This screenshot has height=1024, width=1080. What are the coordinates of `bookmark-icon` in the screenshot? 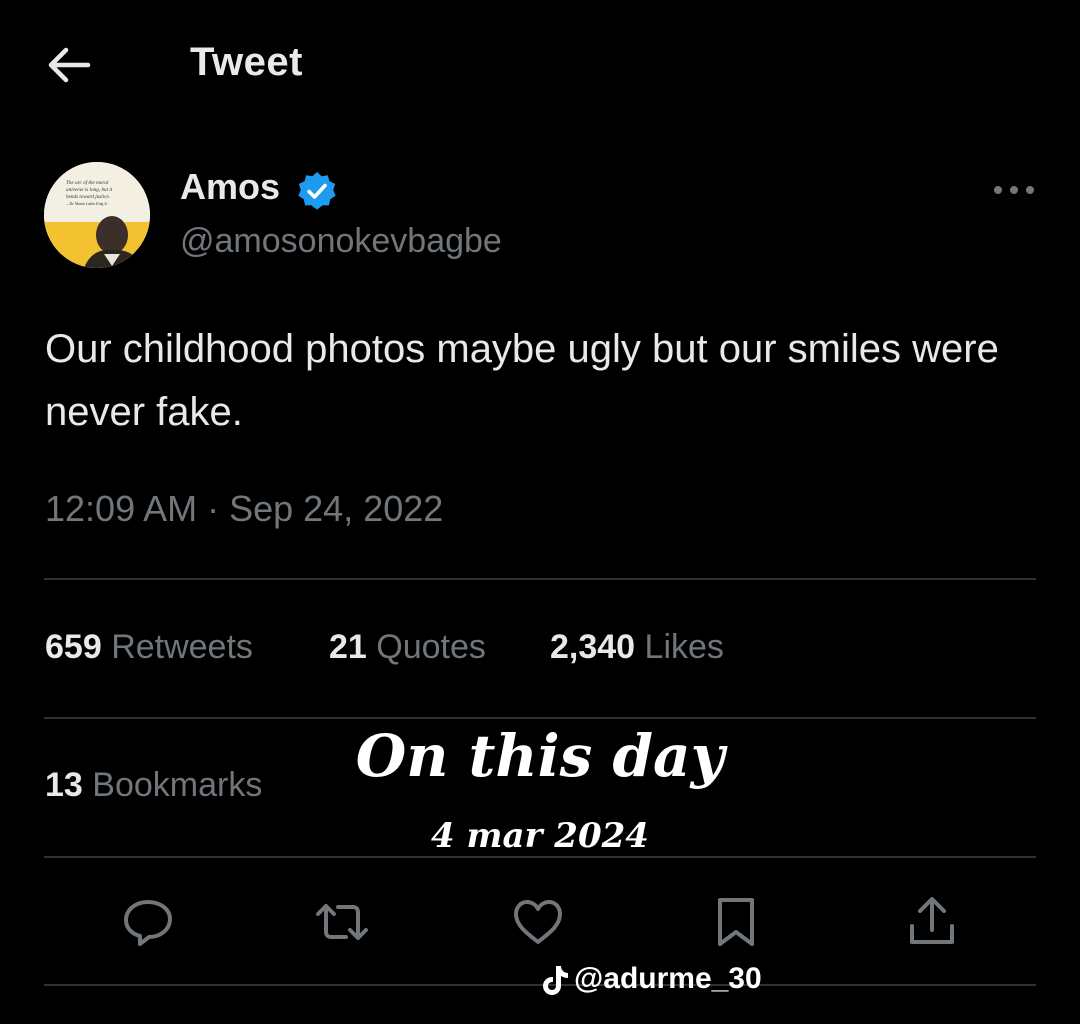 It's located at (736, 922).